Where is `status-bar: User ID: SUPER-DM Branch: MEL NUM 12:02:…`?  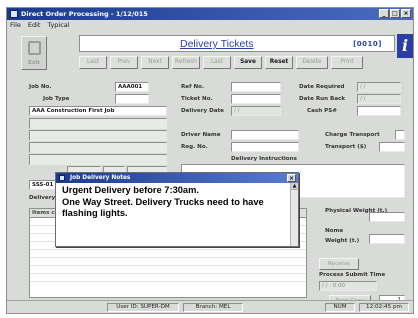 status-bar: User ID: SUPER-DM Branch: MEL NUM 12:02:… is located at coordinates (210, 306).